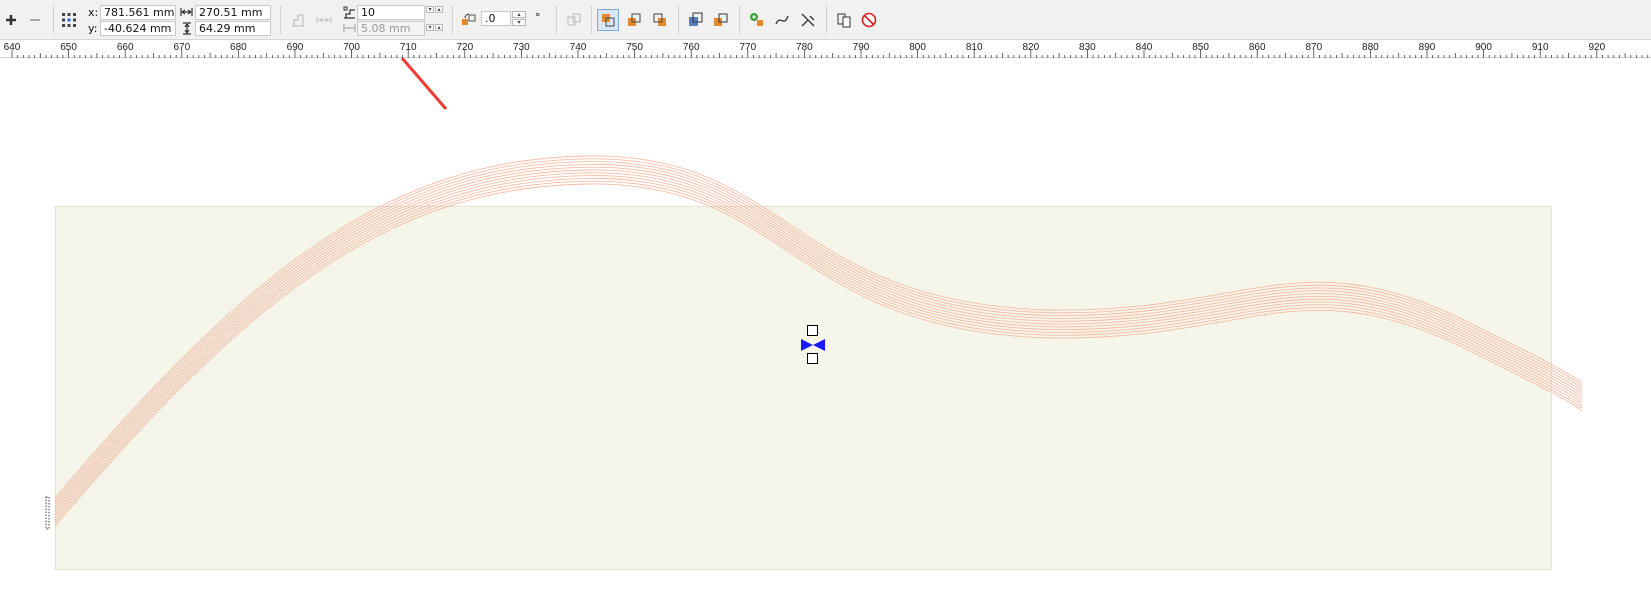  Describe the element at coordinates (439, 27) in the screenshot. I see `spacing-spin-up: ▴` at that location.